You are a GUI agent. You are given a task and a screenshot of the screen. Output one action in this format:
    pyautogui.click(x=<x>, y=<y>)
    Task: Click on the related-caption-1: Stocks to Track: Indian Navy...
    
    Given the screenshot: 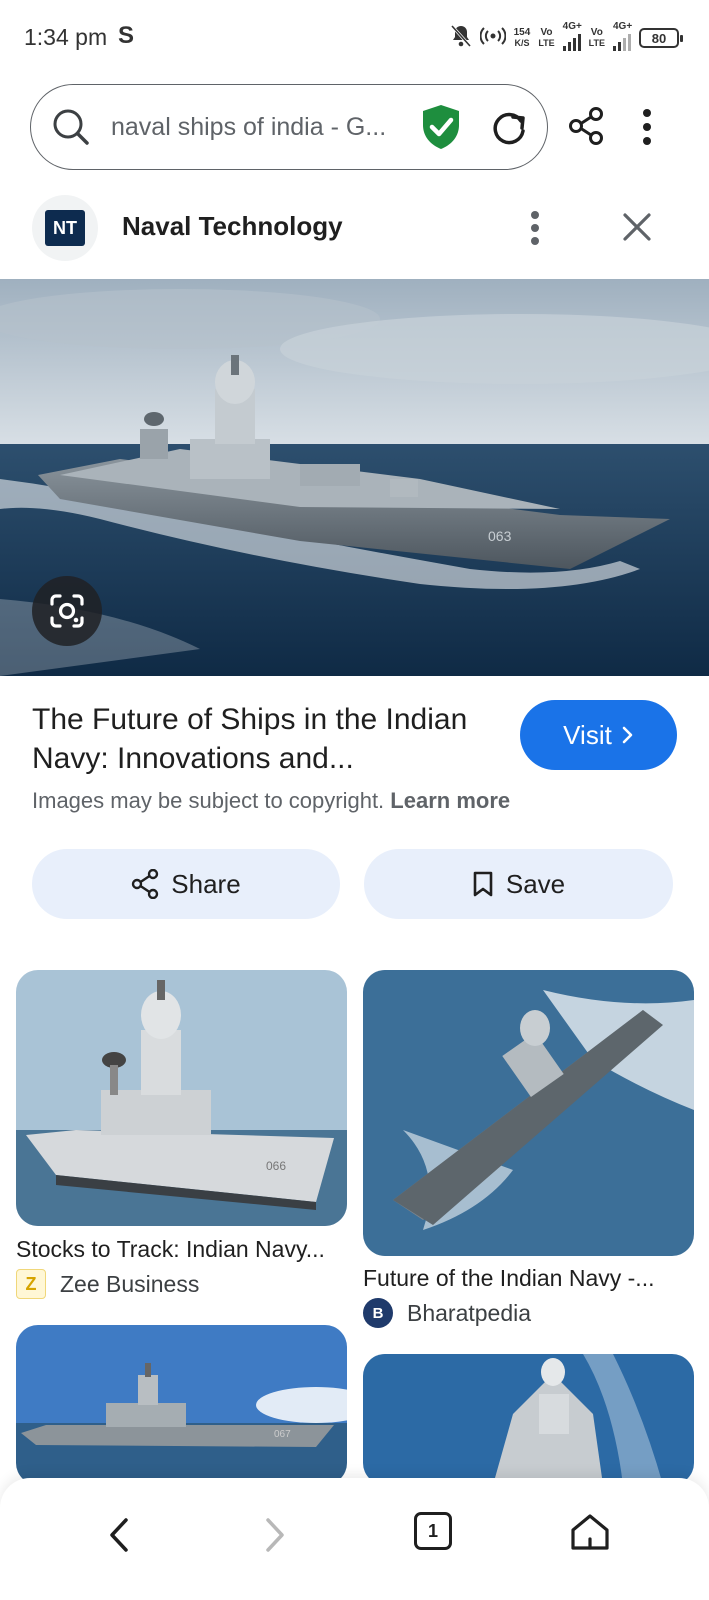 What is the action you would take?
    pyautogui.click(x=170, y=1249)
    